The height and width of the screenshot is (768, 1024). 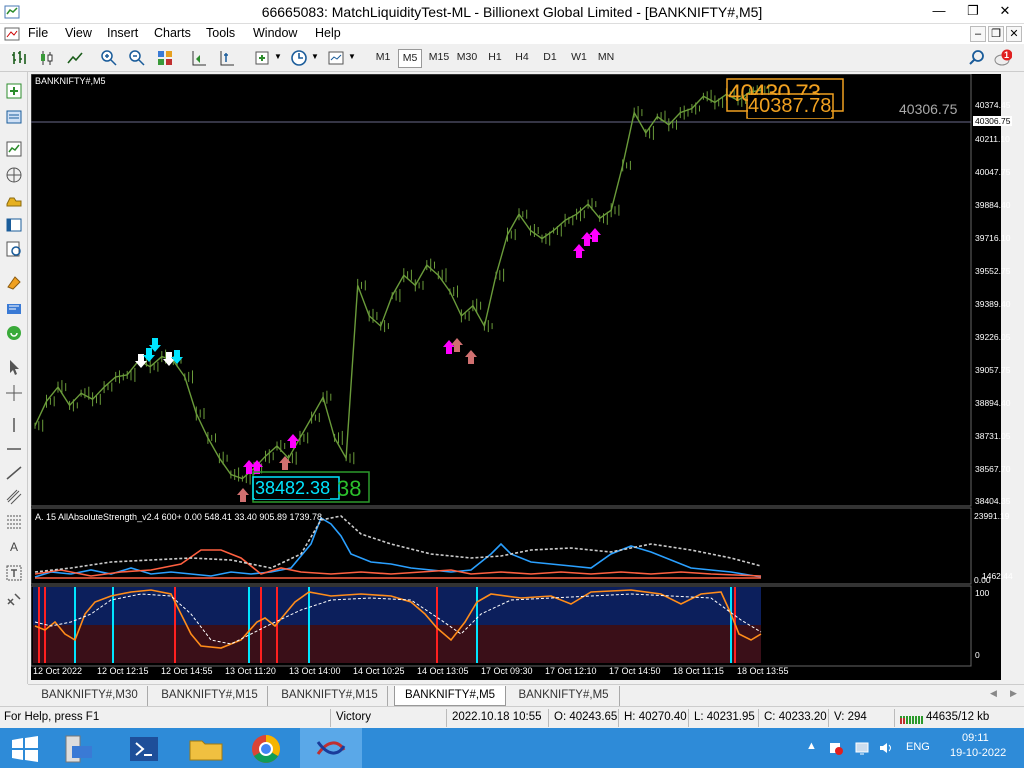 What do you see at coordinates (579, 58) in the screenshot?
I see `timeframe-w1-button: W1` at bounding box center [579, 58].